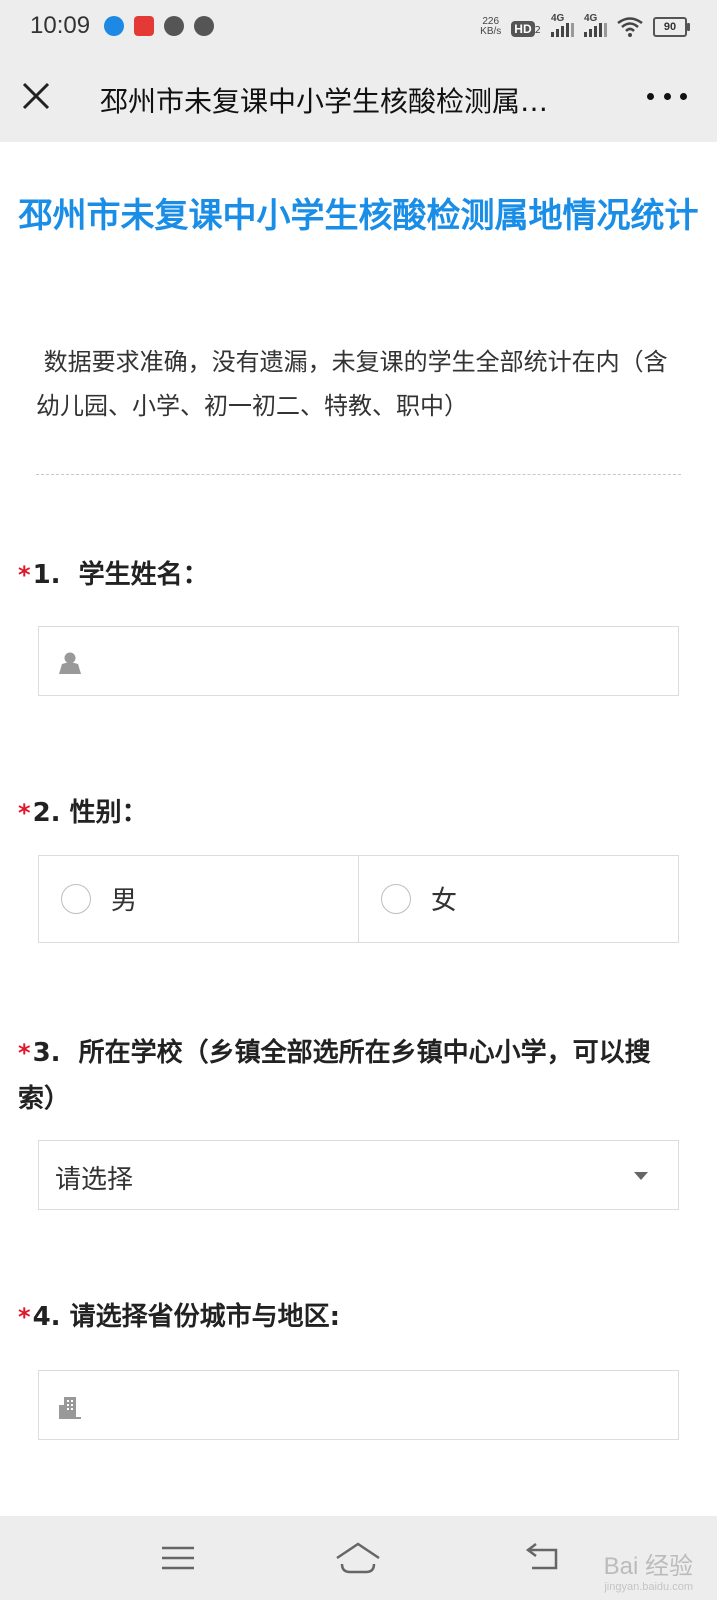 This screenshot has height=1600, width=717. Describe the element at coordinates (648, 1587) in the screenshot. I see `watermark-url: jingyan.baidu.com` at that location.